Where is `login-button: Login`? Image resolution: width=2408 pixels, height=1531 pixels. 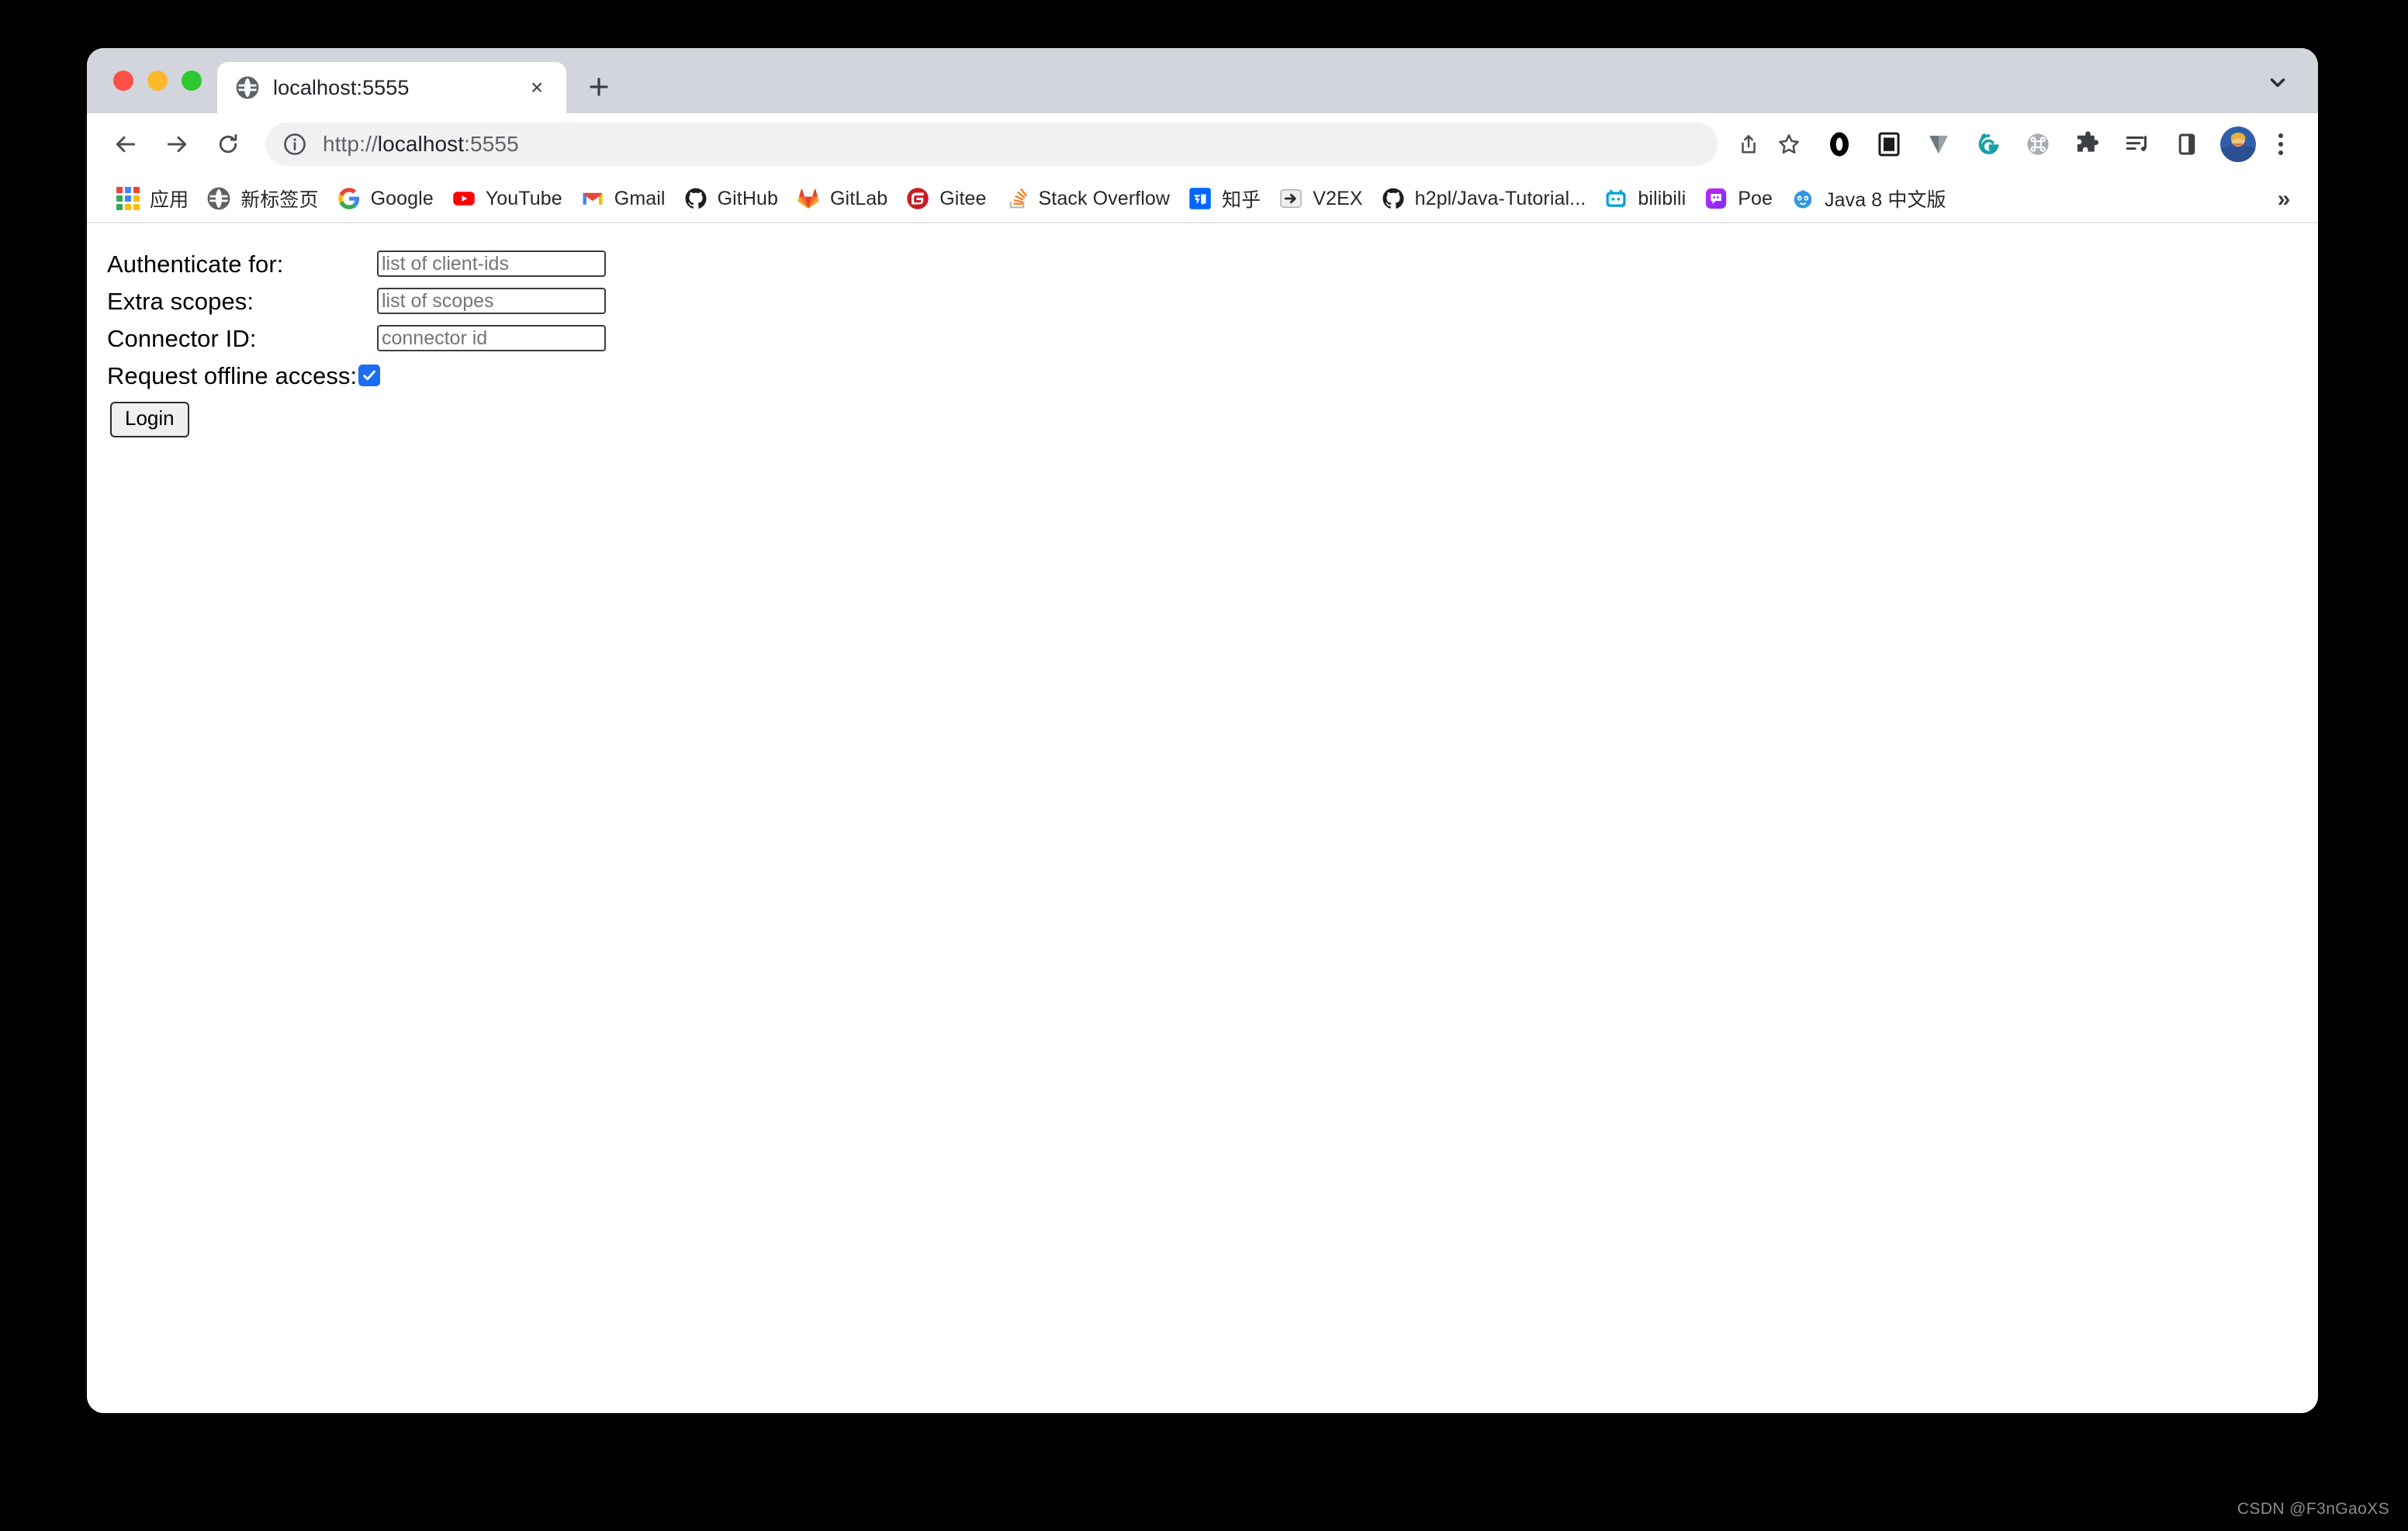
login-button: Login is located at coordinates (149, 419).